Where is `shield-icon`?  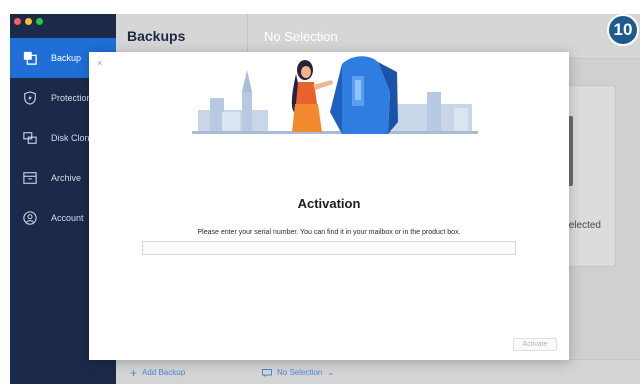
shield-icon is located at coordinates (30, 98).